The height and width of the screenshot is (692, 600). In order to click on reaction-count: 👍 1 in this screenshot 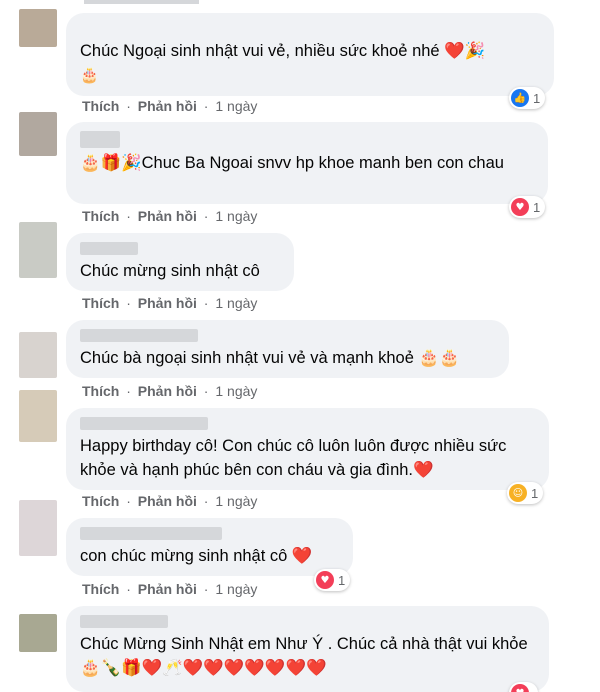, I will do `click(527, 98)`.